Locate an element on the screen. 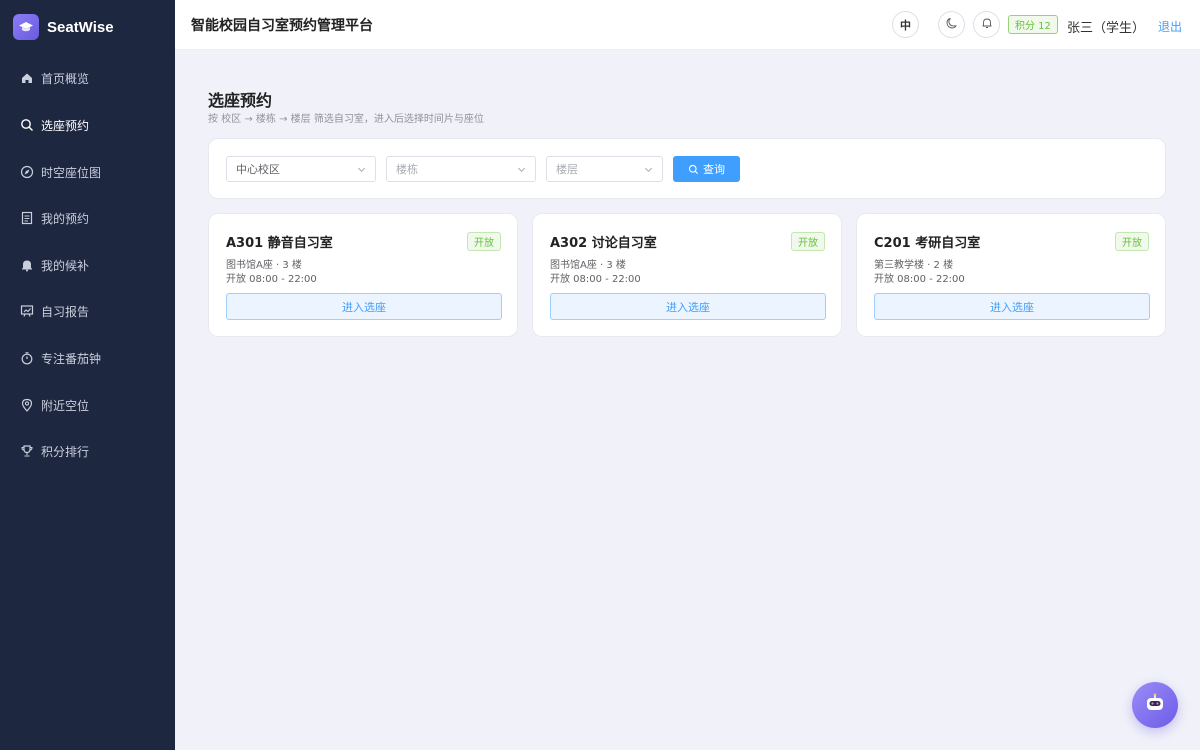  logout-link: 退出 is located at coordinates (1170, 26).